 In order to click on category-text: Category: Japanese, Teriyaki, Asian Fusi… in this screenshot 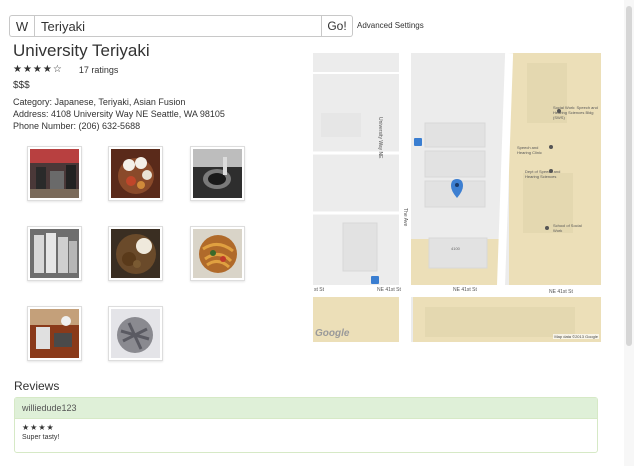, I will do `click(99, 102)`.